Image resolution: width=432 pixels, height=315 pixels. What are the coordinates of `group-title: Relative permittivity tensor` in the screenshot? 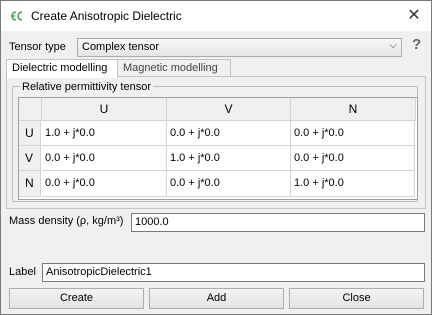 It's located at (86, 87).